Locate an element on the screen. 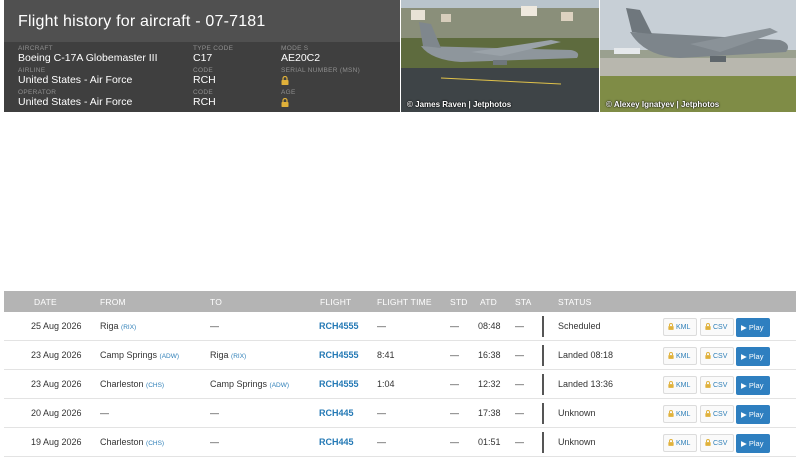  column-from: FROM is located at coordinates (113, 302).